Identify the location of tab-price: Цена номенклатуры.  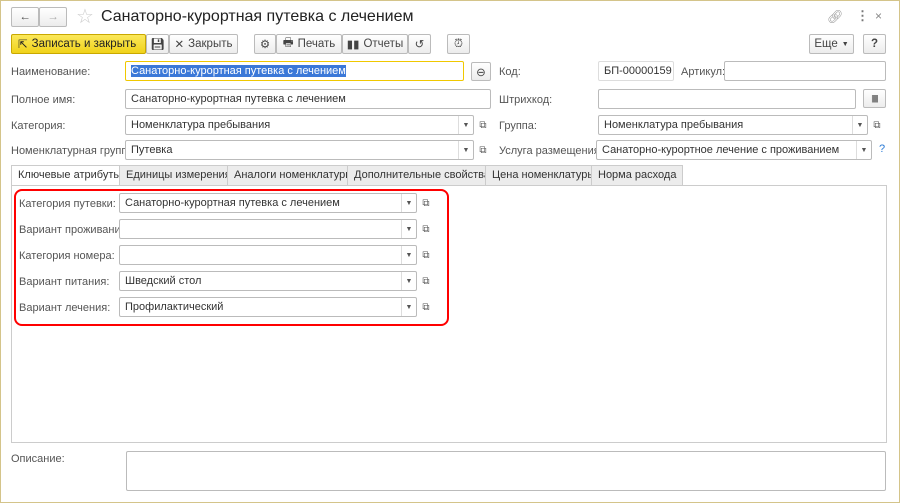
(544, 175).